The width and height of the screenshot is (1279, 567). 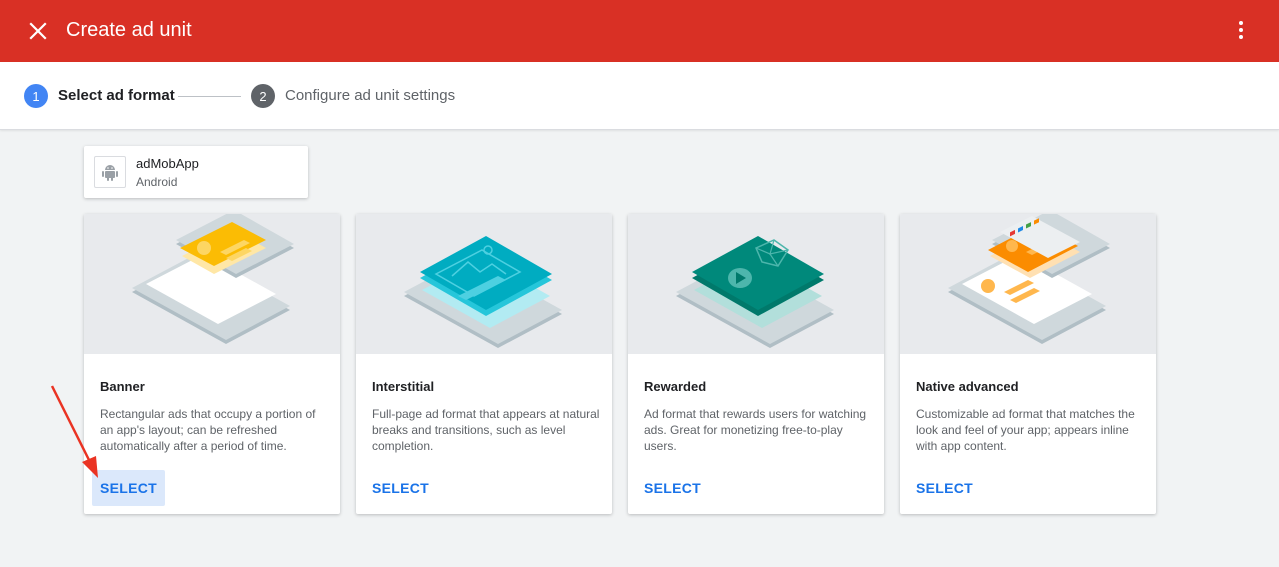 I want to click on format-title: Rewarded, so click(x=675, y=386).